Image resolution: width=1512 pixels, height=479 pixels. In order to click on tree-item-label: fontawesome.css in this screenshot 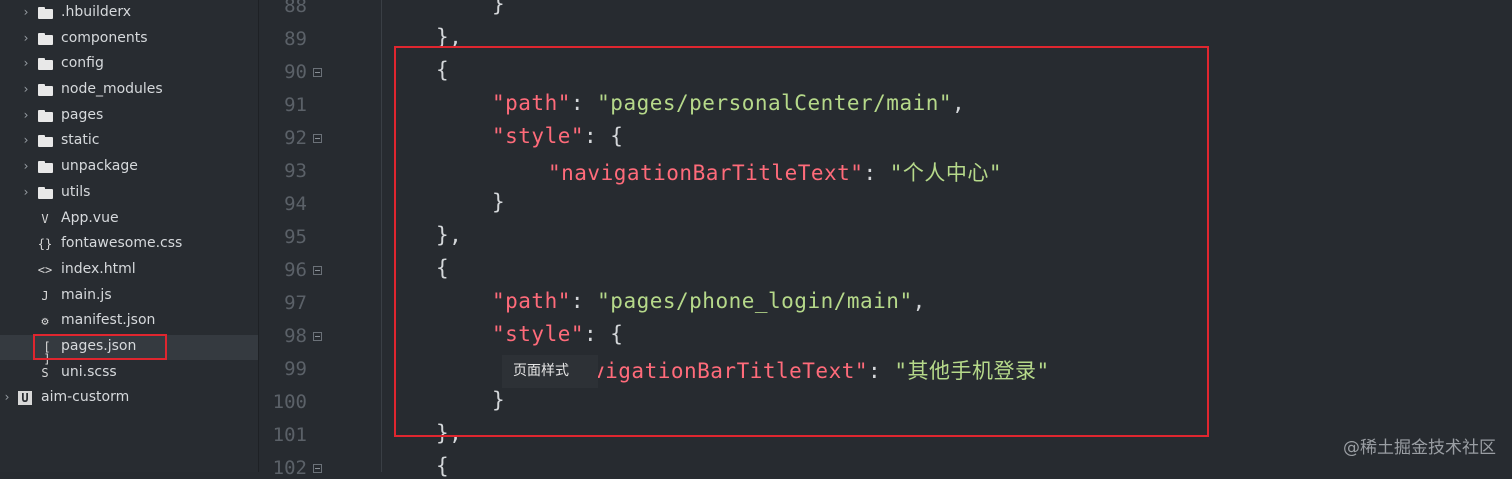, I will do `click(122, 243)`.